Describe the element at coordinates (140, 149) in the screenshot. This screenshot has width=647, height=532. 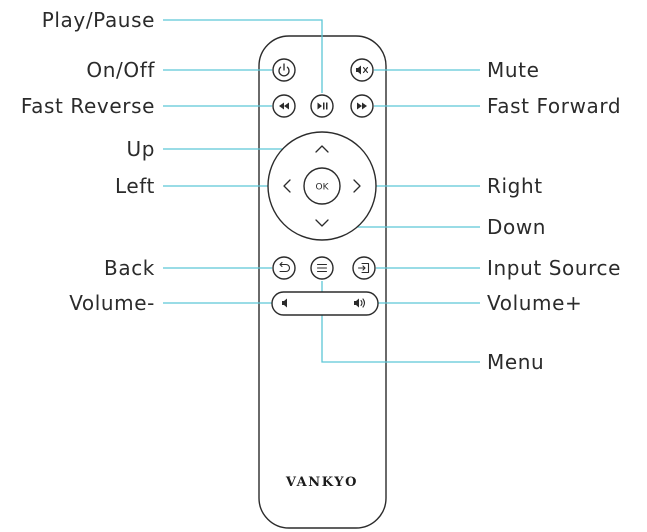
I see `label-up: Up` at that location.